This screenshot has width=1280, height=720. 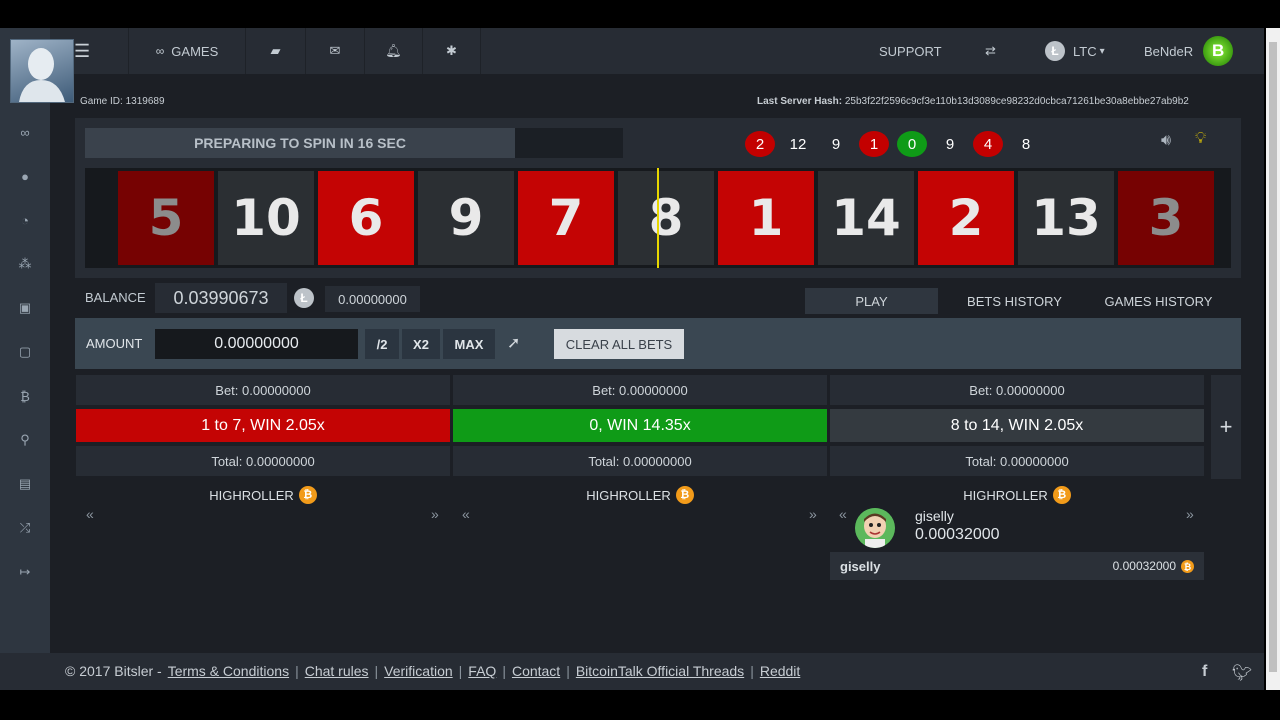 What do you see at coordinates (25, 352) in the screenshot?
I see `picture-icon: ▢` at bounding box center [25, 352].